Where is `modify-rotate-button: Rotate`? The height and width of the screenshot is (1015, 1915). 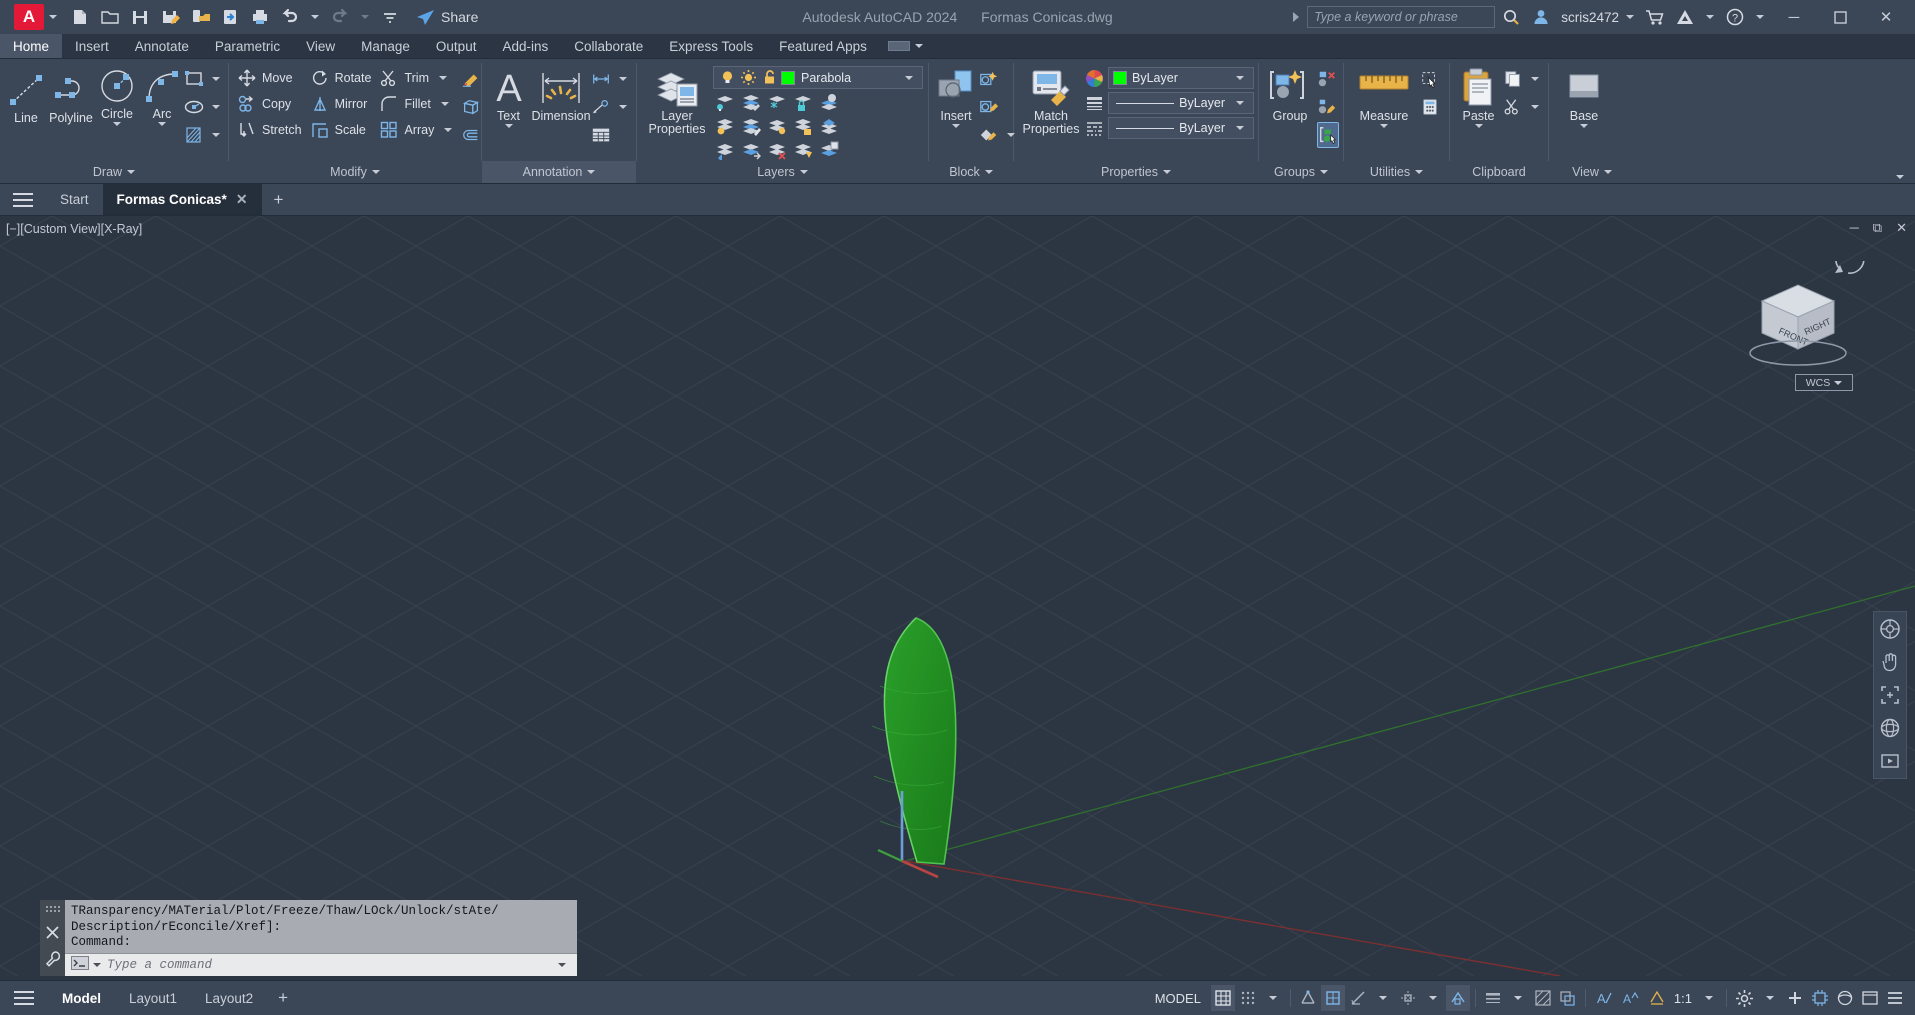 modify-rotate-button: Rotate is located at coordinates (341, 77).